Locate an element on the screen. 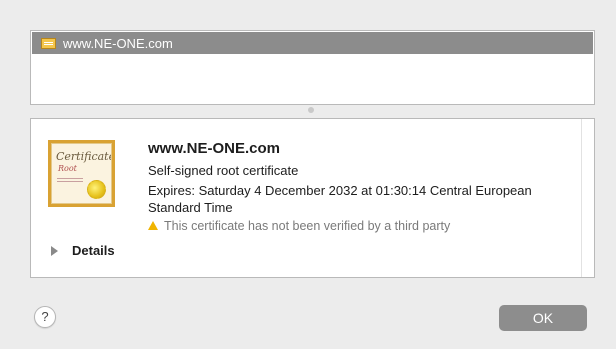 Image resolution: width=616 pixels, height=349 pixels. pane-splitter is located at coordinates (312, 110).